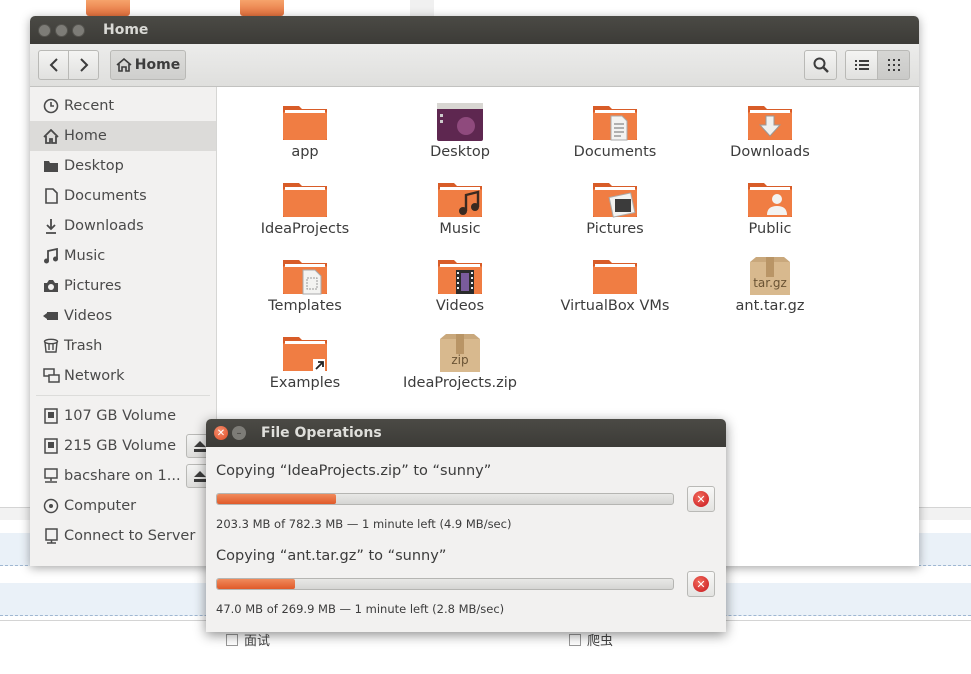 This screenshot has height=674, width=971. What do you see at coordinates (305, 229) in the screenshot?
I see `file-label: IdeaProjects` at bounding box center [305, 229].